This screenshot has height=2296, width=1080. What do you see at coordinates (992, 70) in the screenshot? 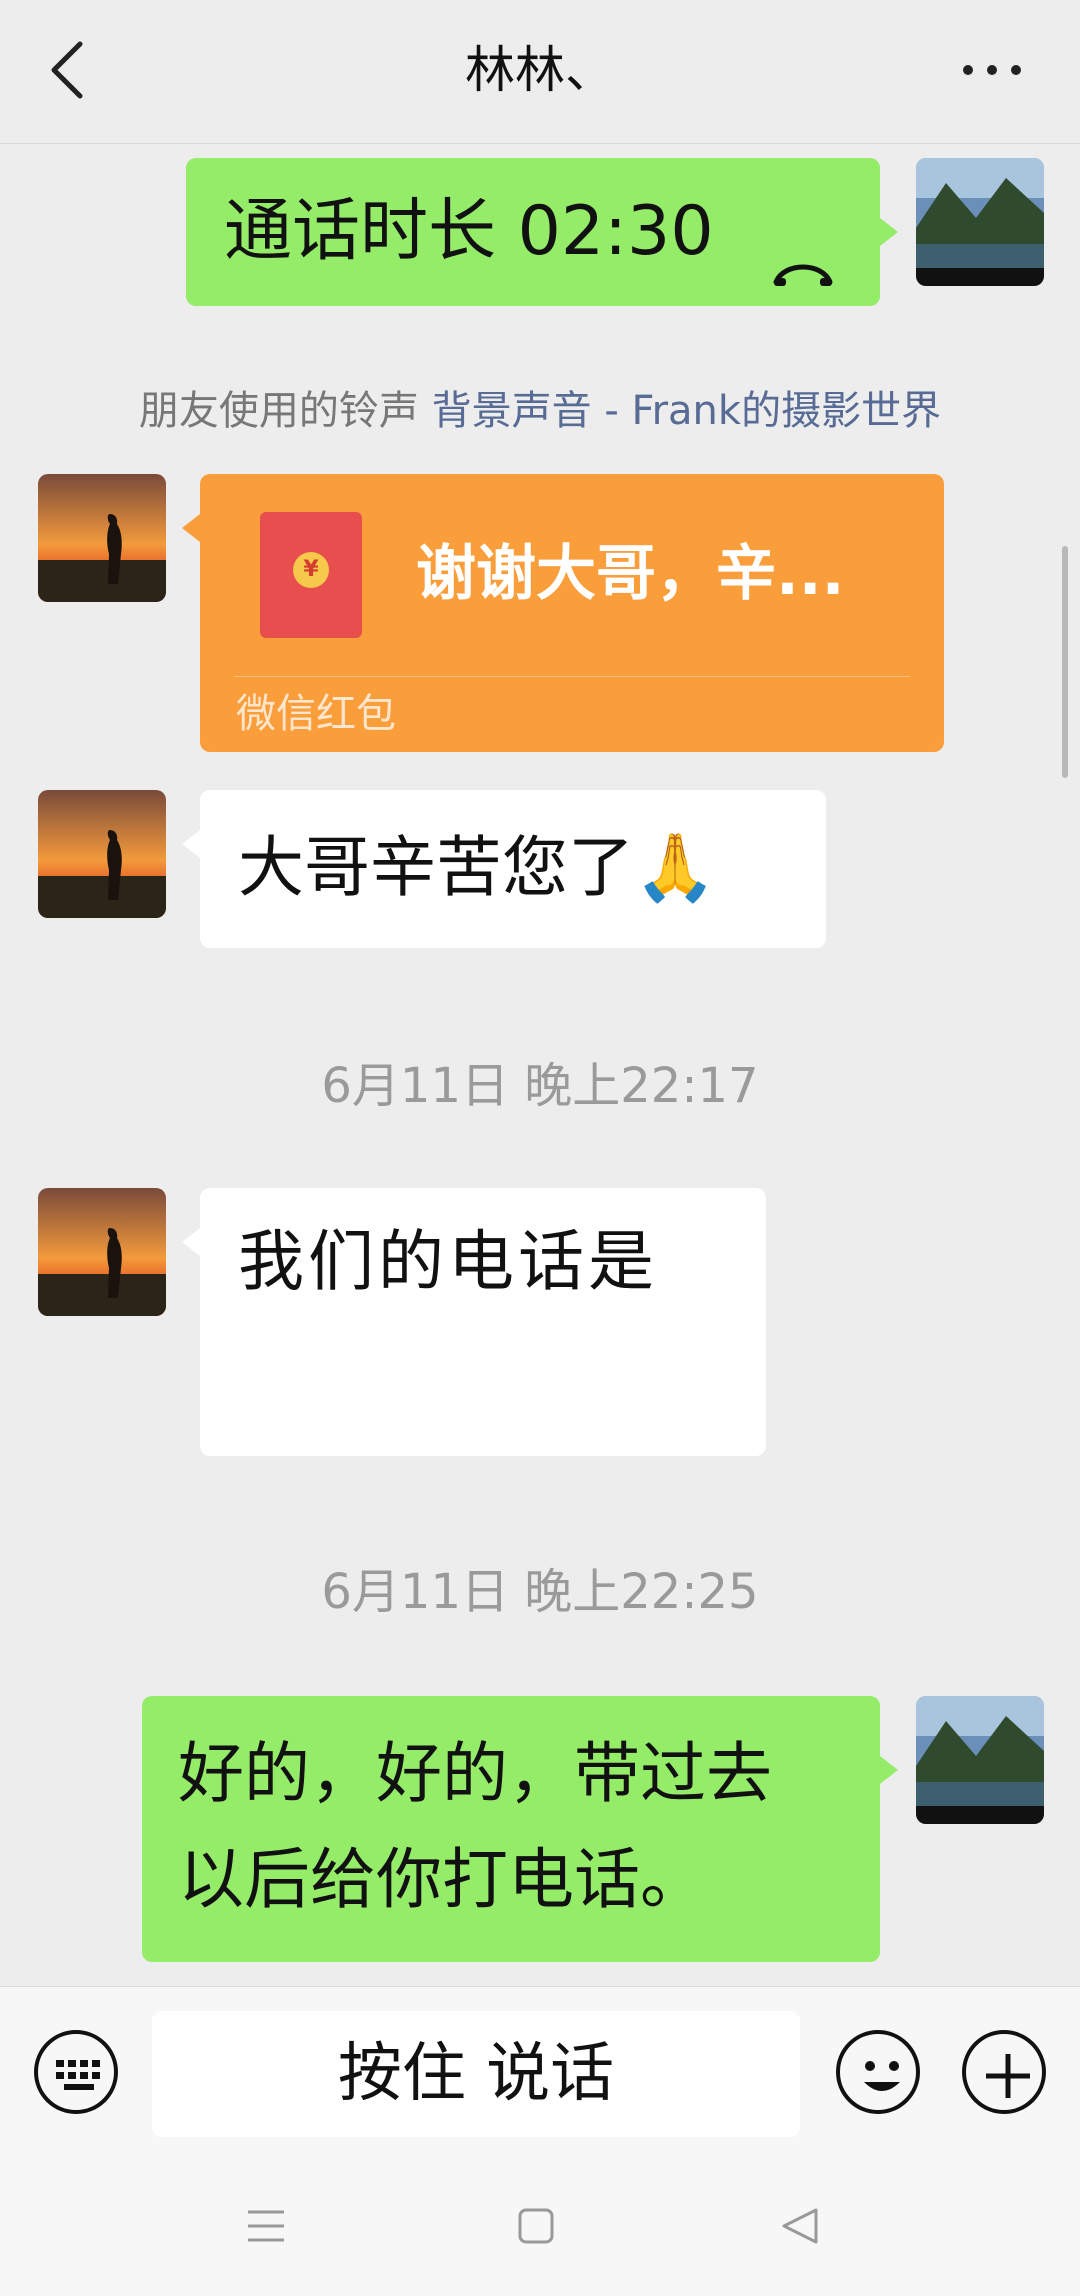
I see `more-icon` at bounding box center [992, 70].